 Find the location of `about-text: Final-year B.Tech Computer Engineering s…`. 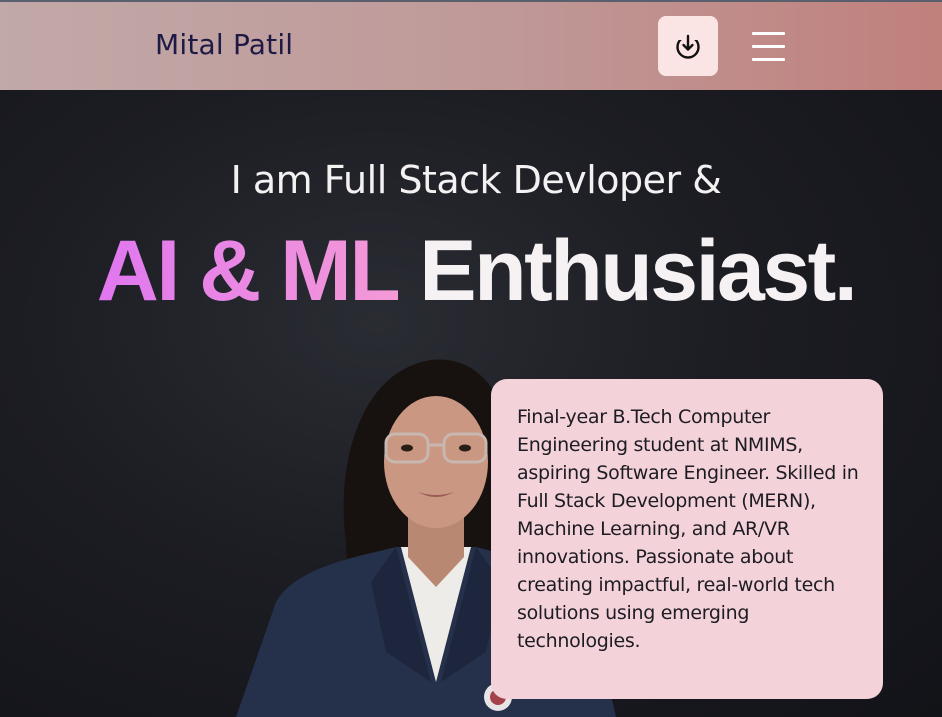

about-text: Final-year B.Tech Computer Engineering s… is located at coordinates (688, 529).